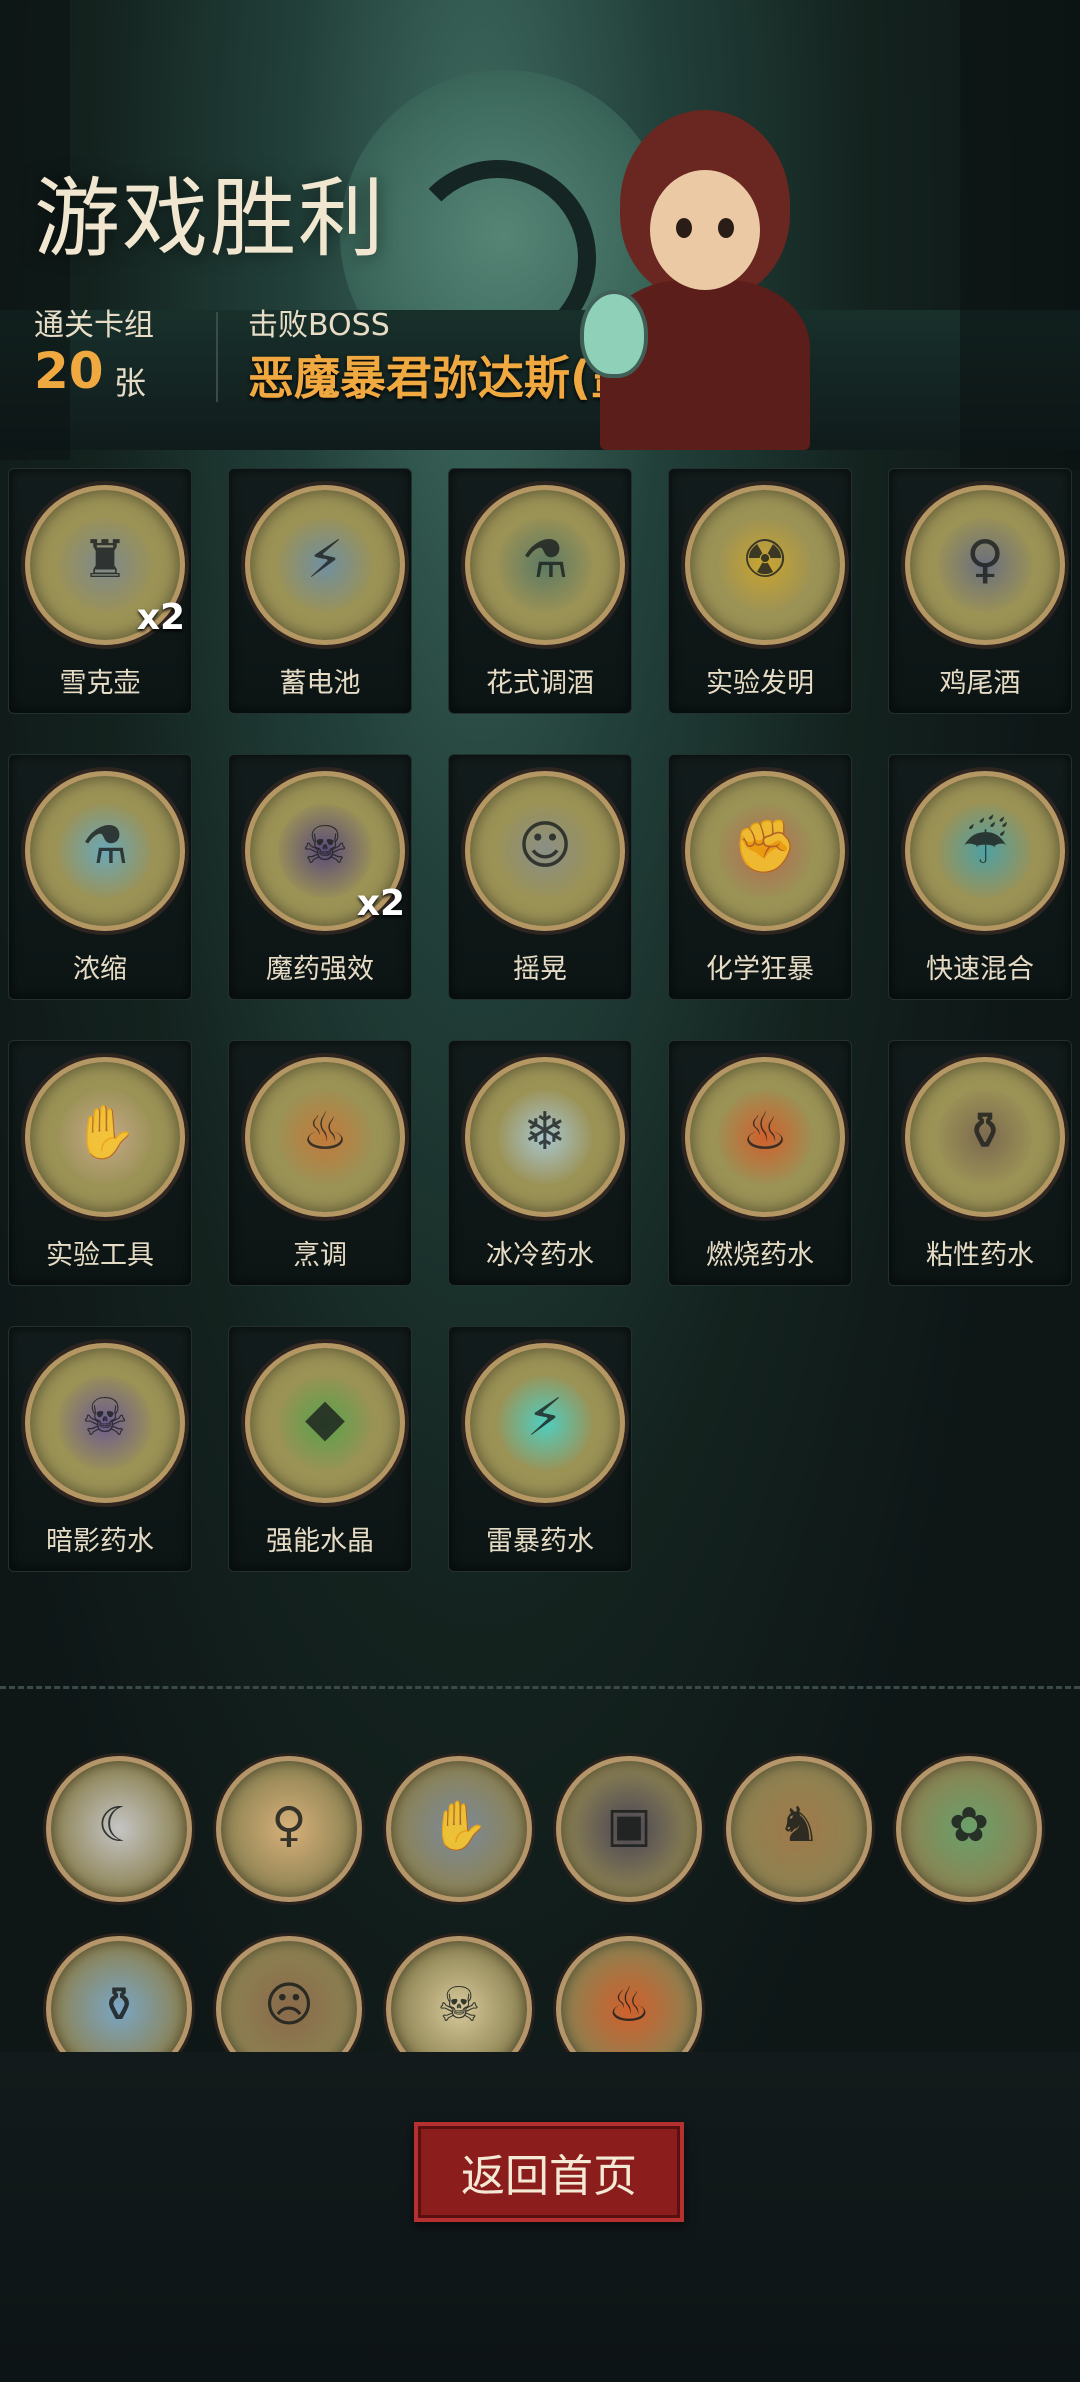  I want to click on card-name: 蓄电池, so click(320, 683).